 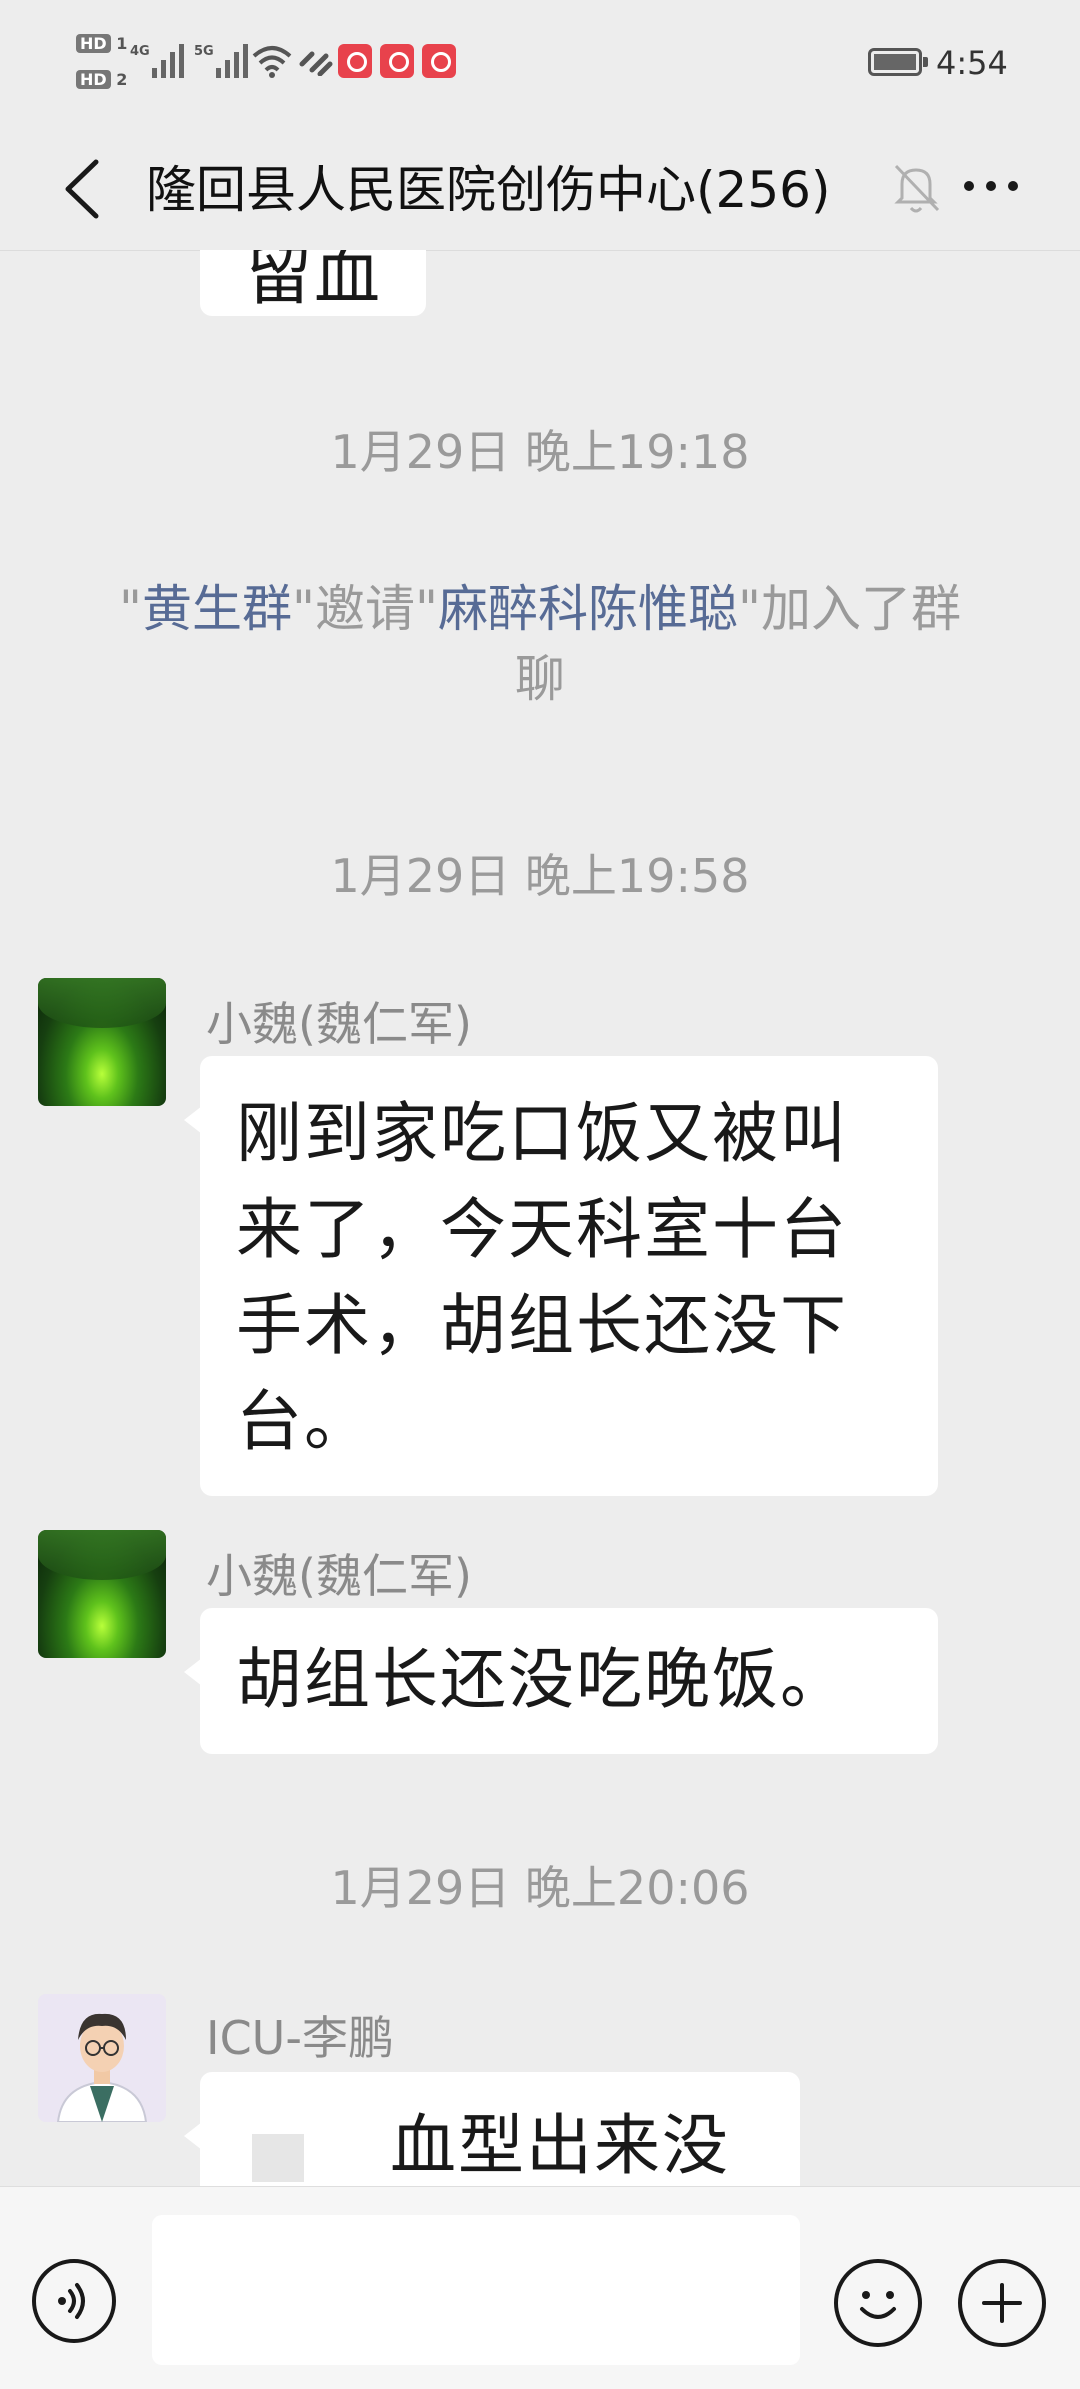 I want to click on net1-label: 4G, so click(x=140, y=51).